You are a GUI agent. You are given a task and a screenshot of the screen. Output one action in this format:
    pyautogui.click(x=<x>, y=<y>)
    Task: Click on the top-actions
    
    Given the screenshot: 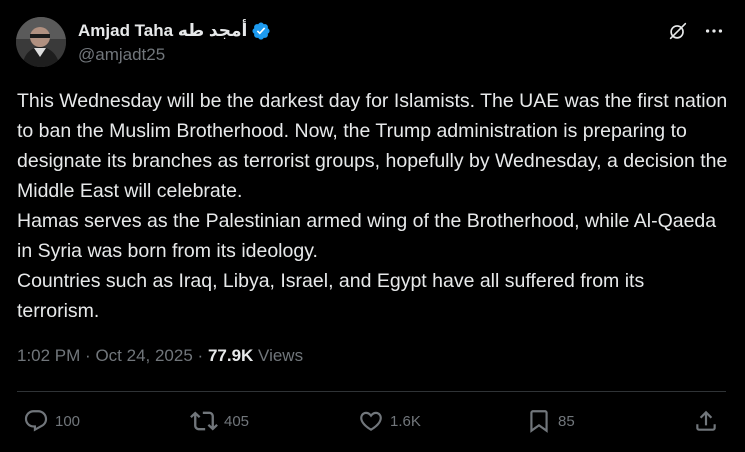 What is the action you would take?
    pyautogui.click(x=696, y=31)
    